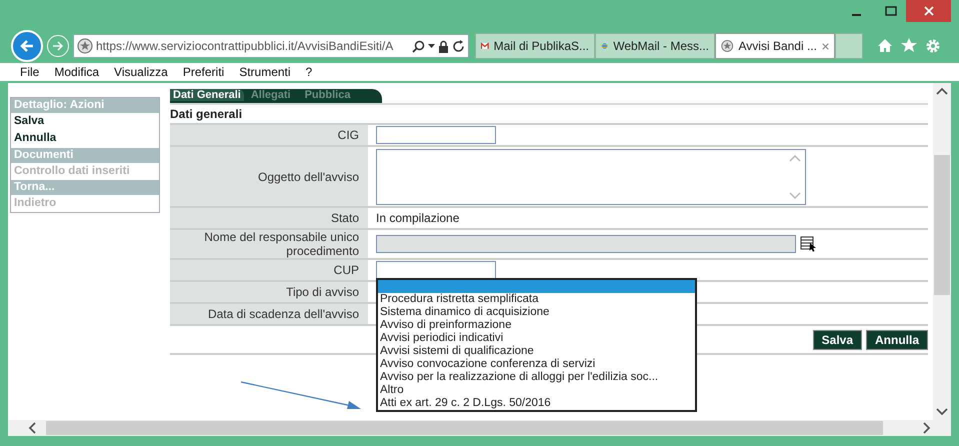  I want to click on forward-button, so click(58, 46).